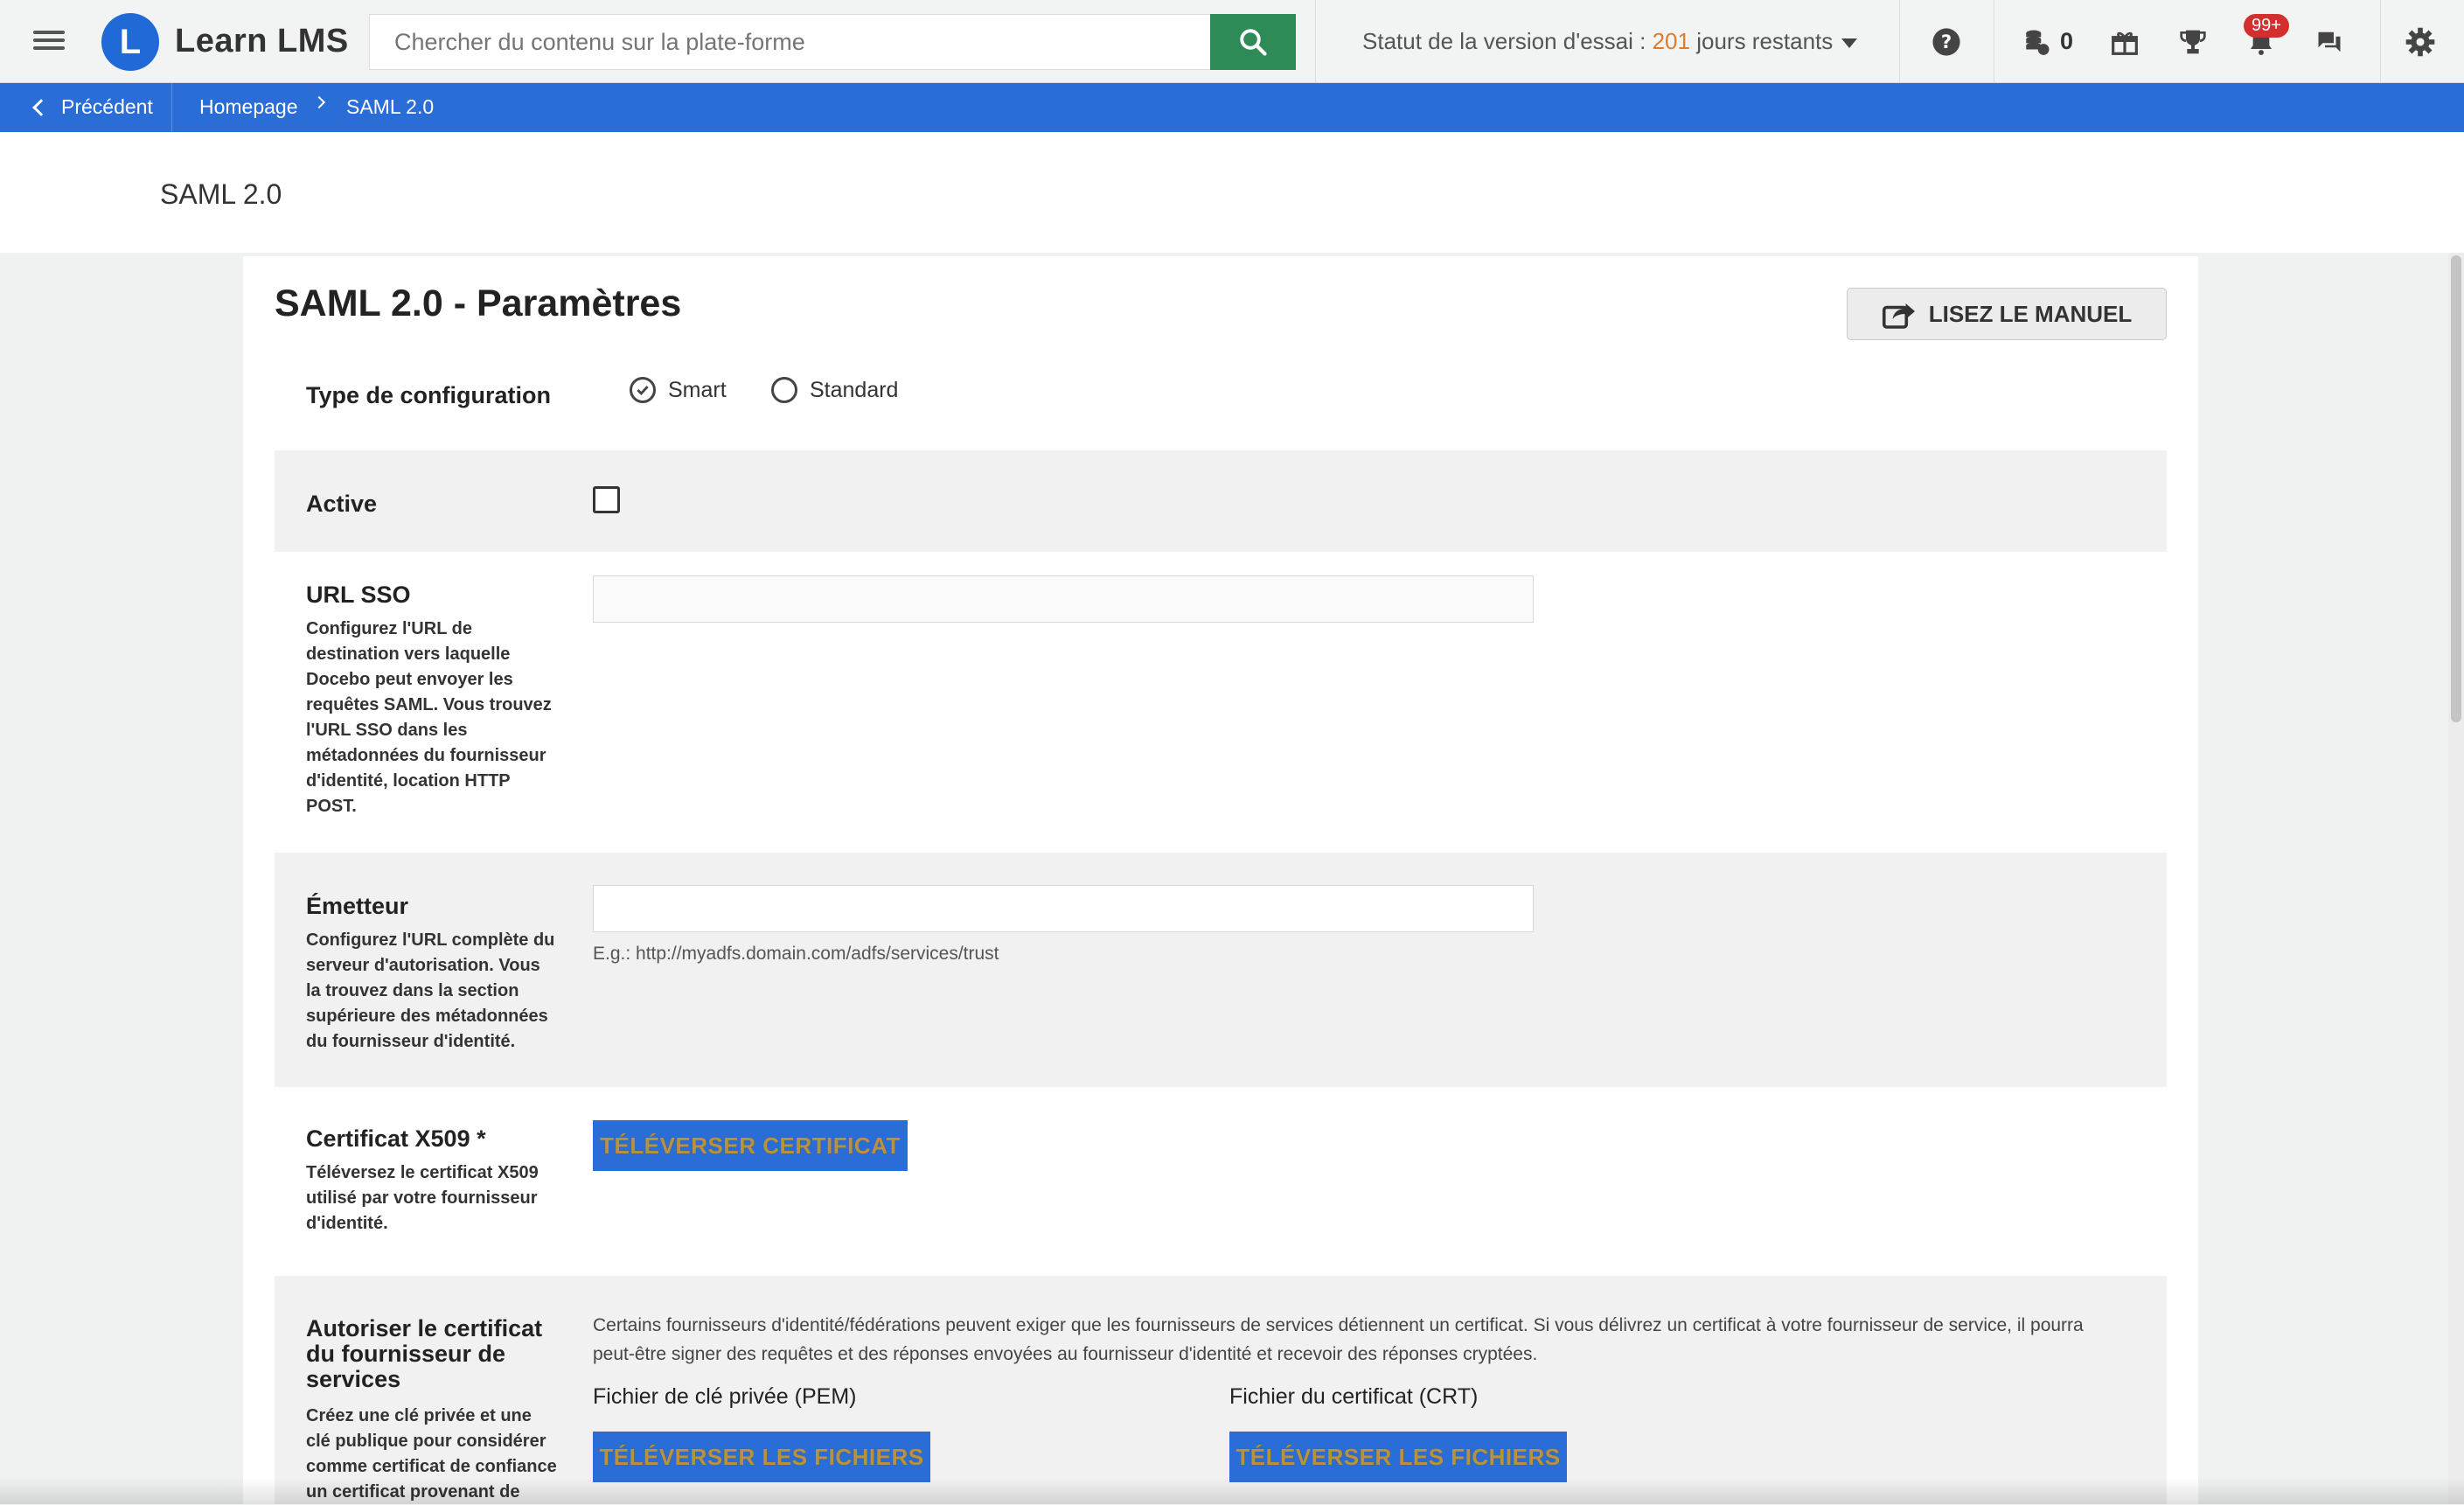 Image resolution: width=2464 pixels, height=1505 pixels. I want to click on coins-count: 0, so click(2067, 41).